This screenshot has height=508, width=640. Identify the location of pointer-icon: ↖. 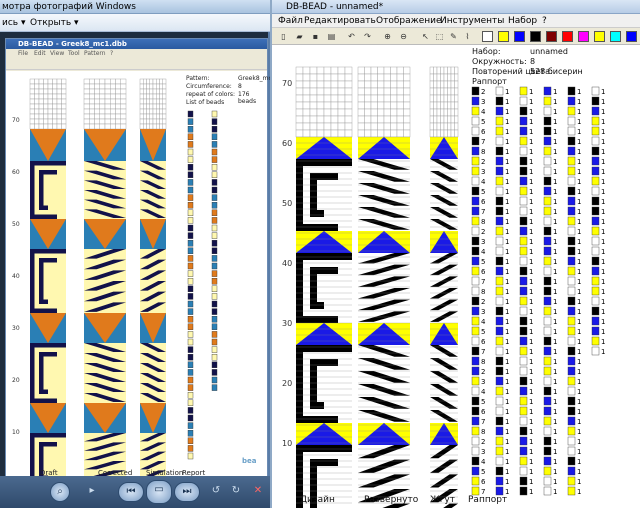
(425, 36).